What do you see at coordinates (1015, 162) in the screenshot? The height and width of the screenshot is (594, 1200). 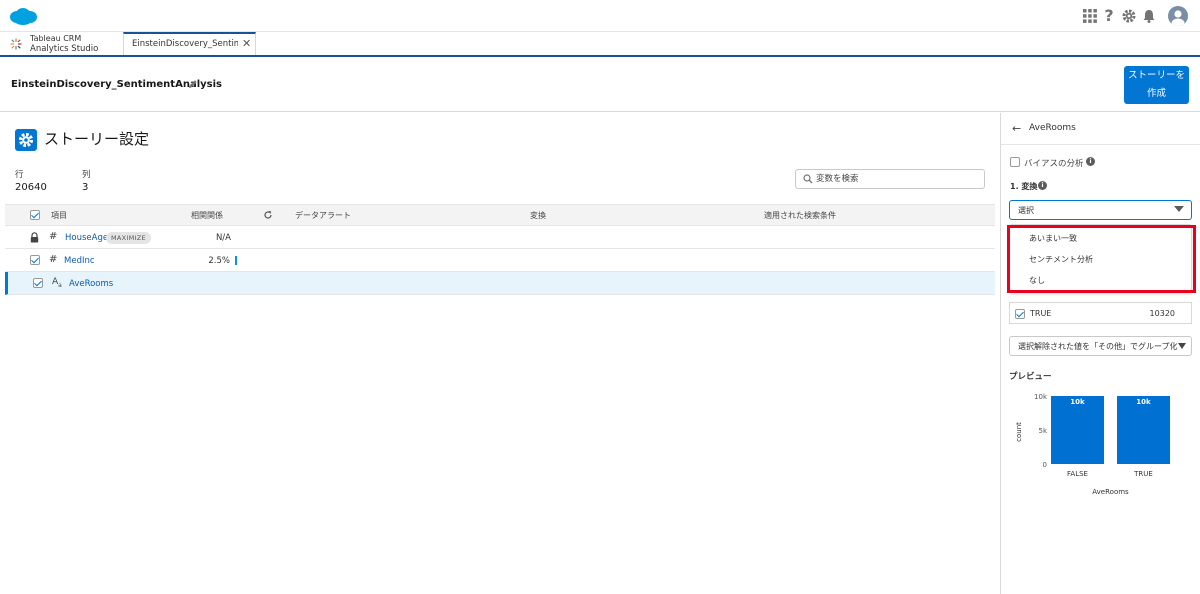 I see `bias-analysis-checkbox` at bounding box center [1015, 162].